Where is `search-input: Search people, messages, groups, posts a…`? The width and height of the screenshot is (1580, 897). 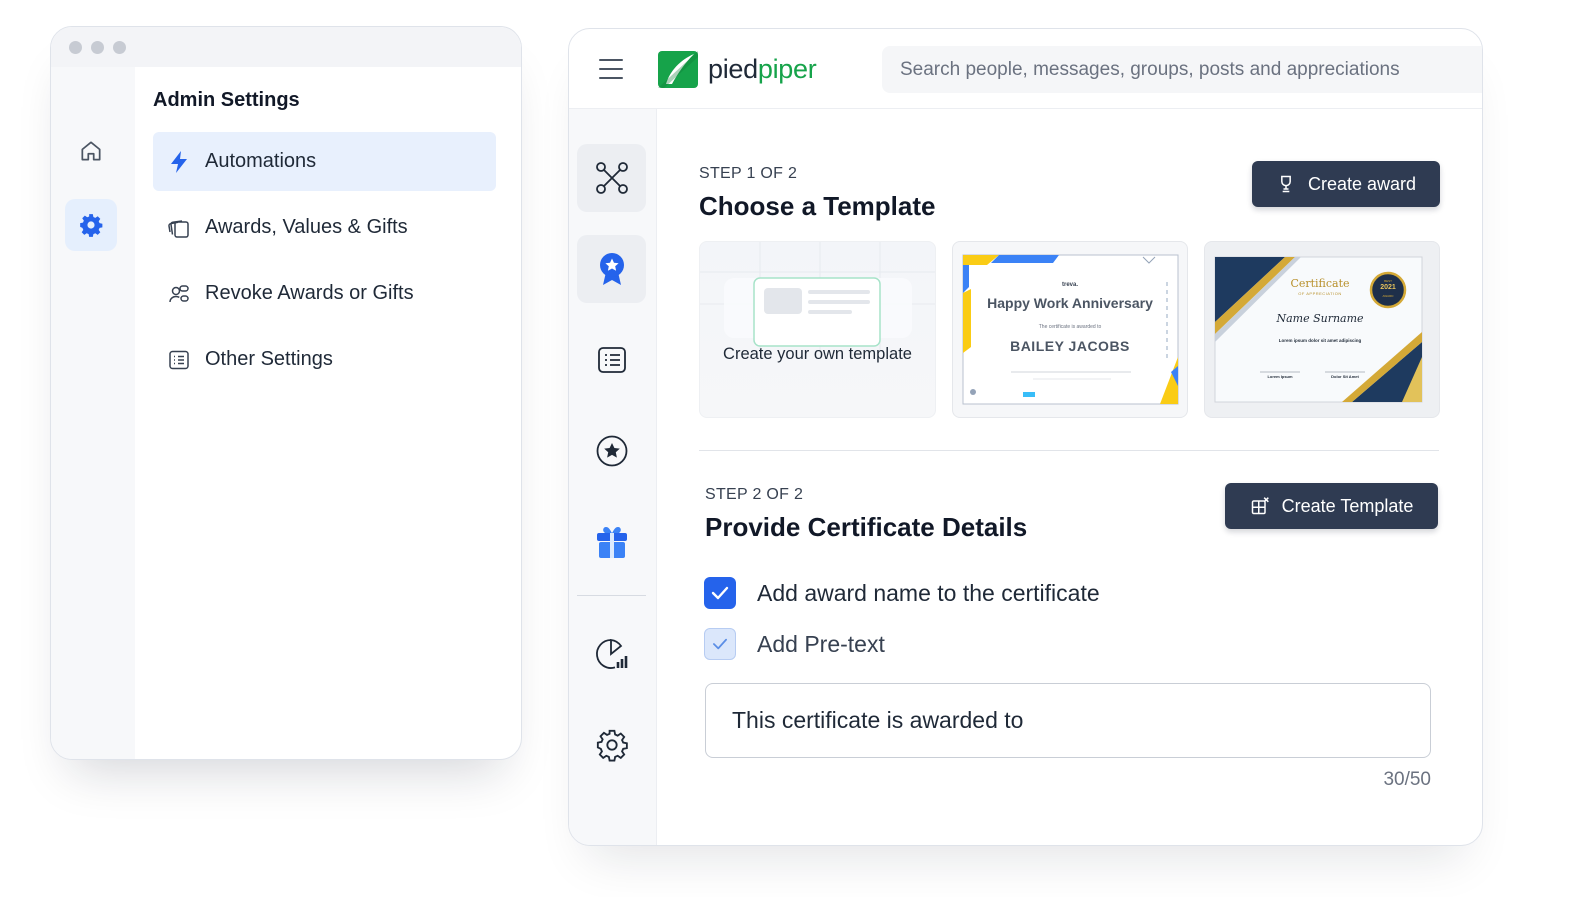
search-input: Search people, messages, groups, posts a… is located at coordinates (1182, 69).